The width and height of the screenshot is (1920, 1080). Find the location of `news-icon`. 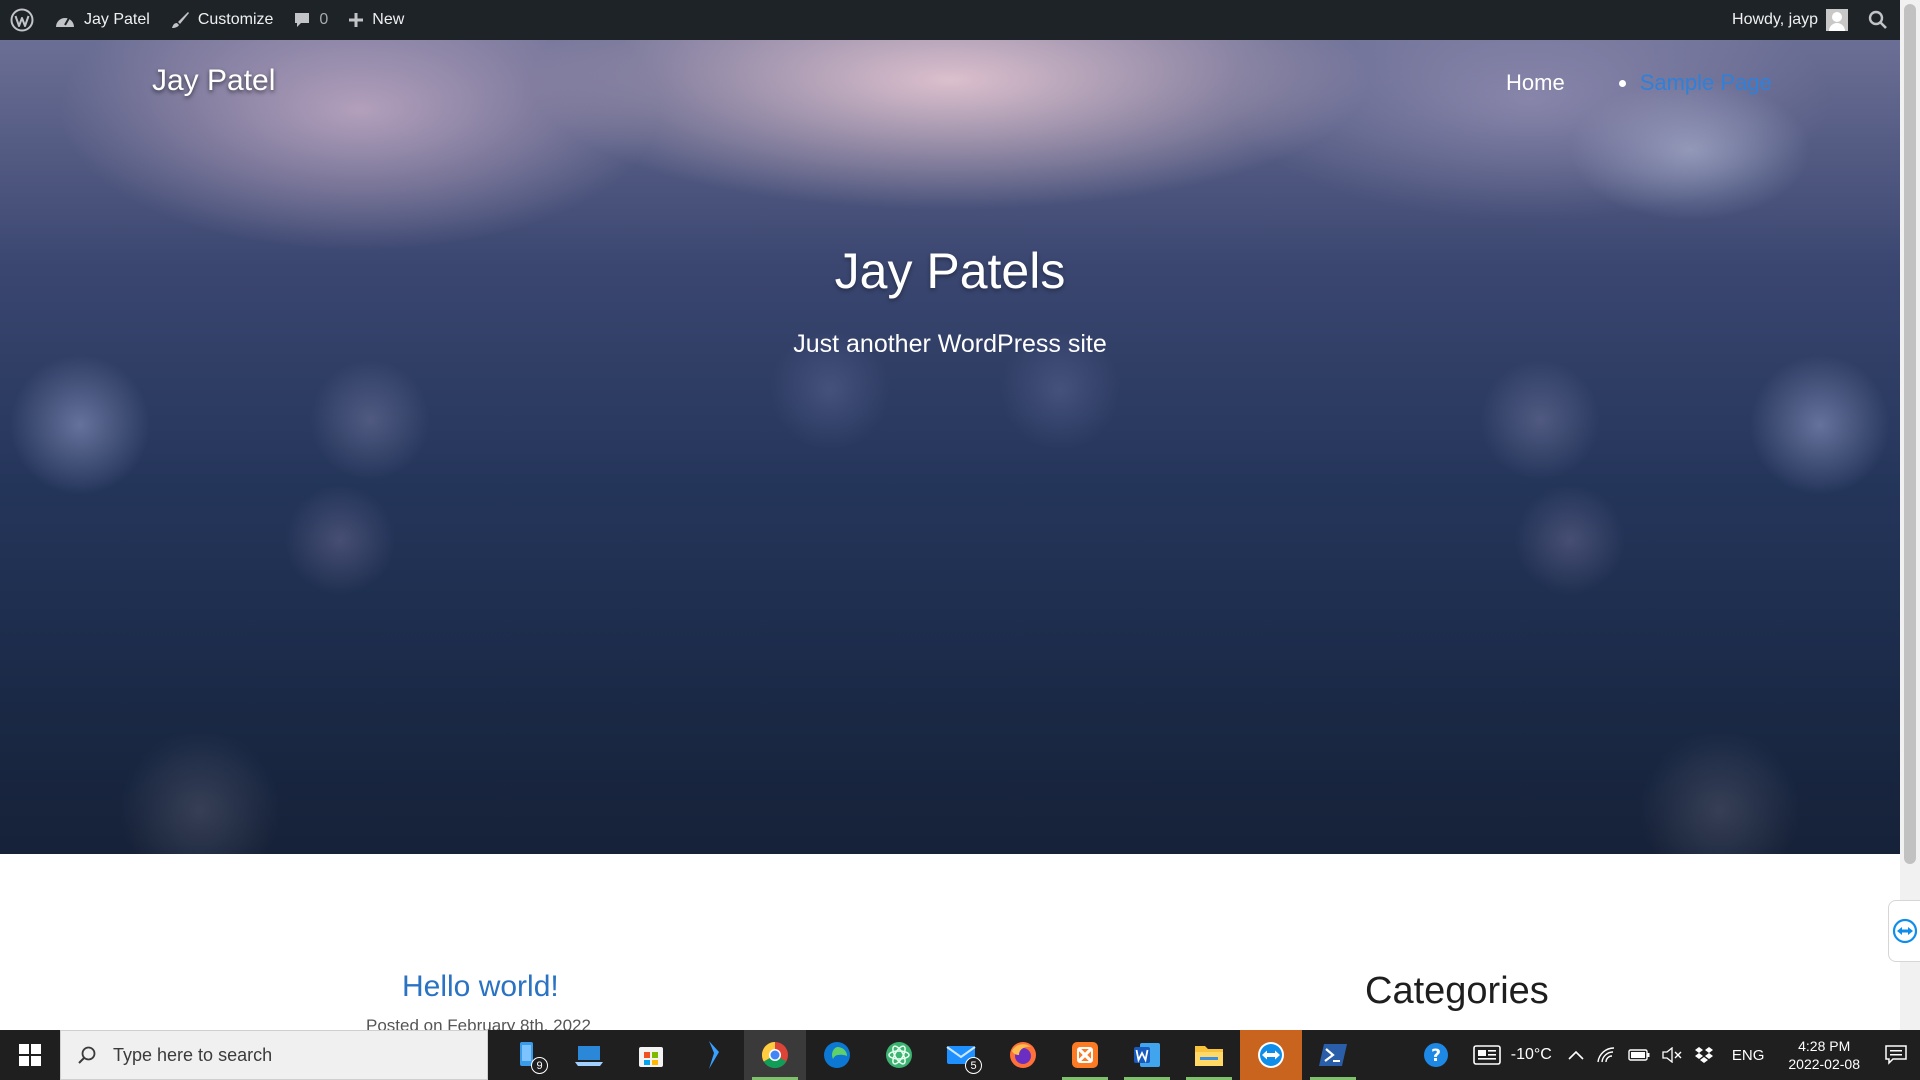

news-icon is located at coordinates (1486, 1055).